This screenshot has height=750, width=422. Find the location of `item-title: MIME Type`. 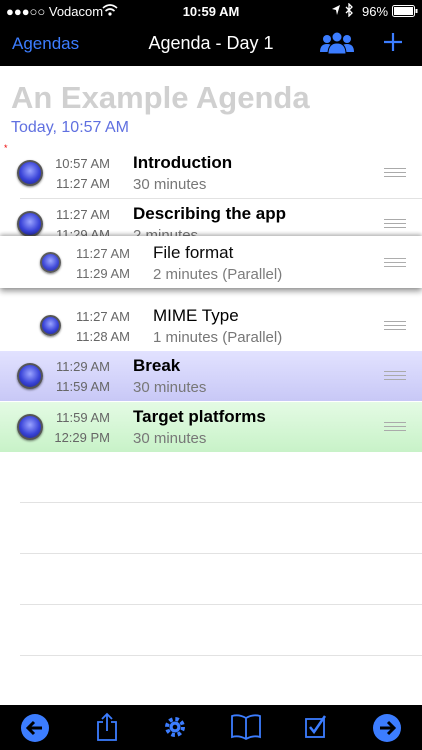

item-title: MIME Type is located at coordinates (196, 315).